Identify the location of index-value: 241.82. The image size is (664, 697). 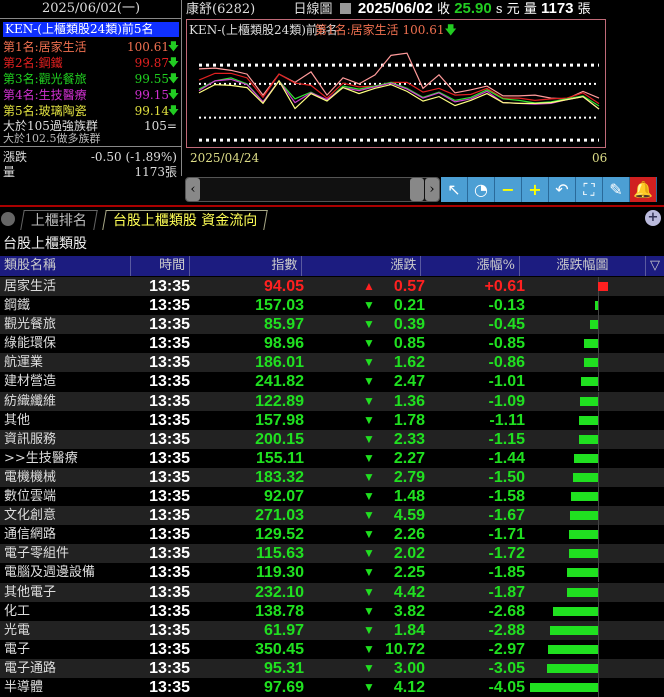
(279, 382).